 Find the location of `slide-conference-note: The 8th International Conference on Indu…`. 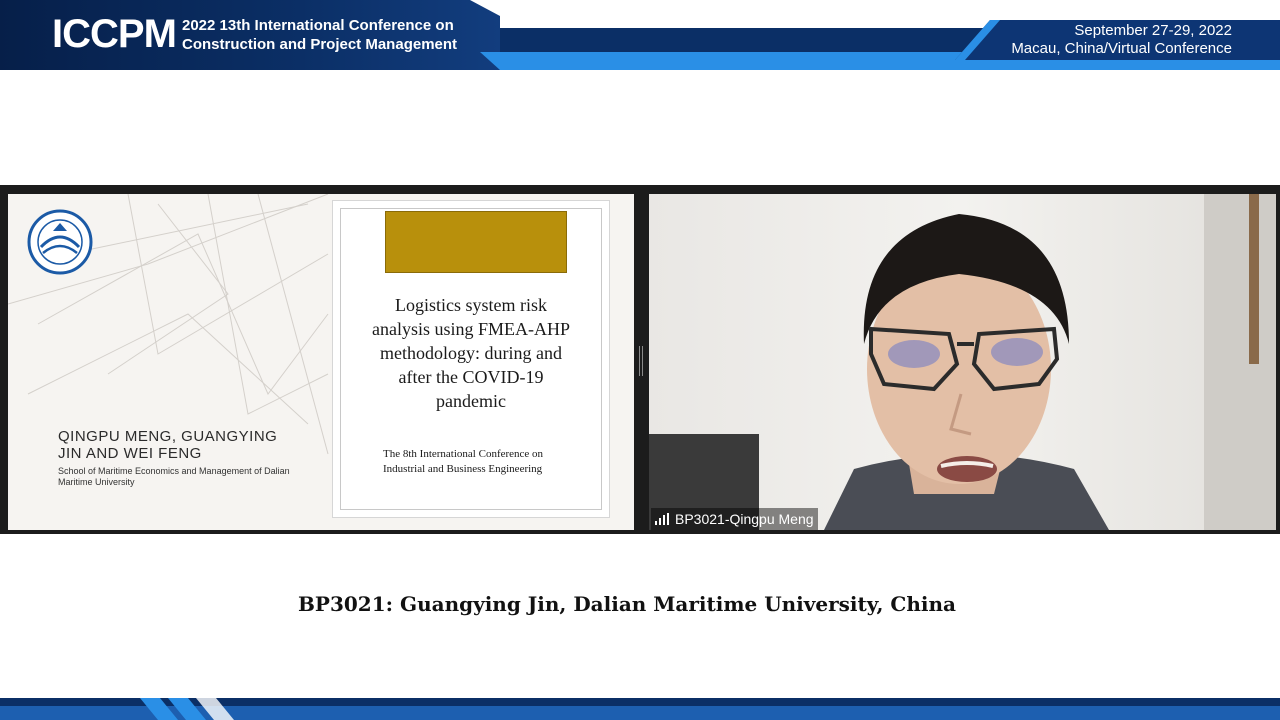

slide-conference-note: The 8th International Conference on Indu… is located at coordinates (483, 462).